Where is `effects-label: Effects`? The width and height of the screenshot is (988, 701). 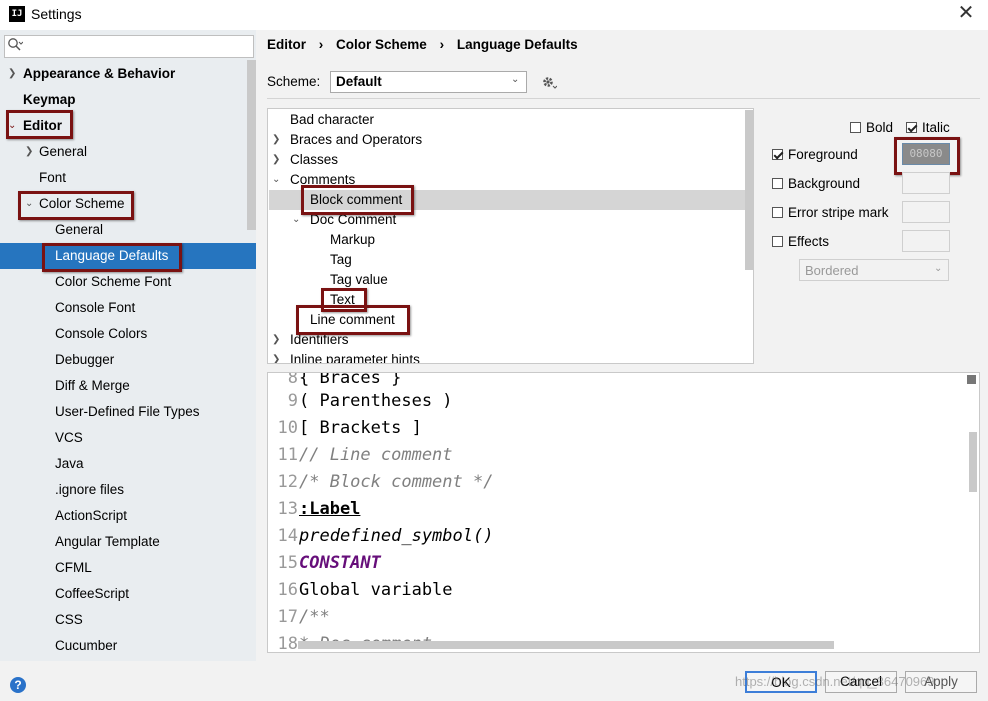 effects-label: Effects is located at coordinates (809, 241).